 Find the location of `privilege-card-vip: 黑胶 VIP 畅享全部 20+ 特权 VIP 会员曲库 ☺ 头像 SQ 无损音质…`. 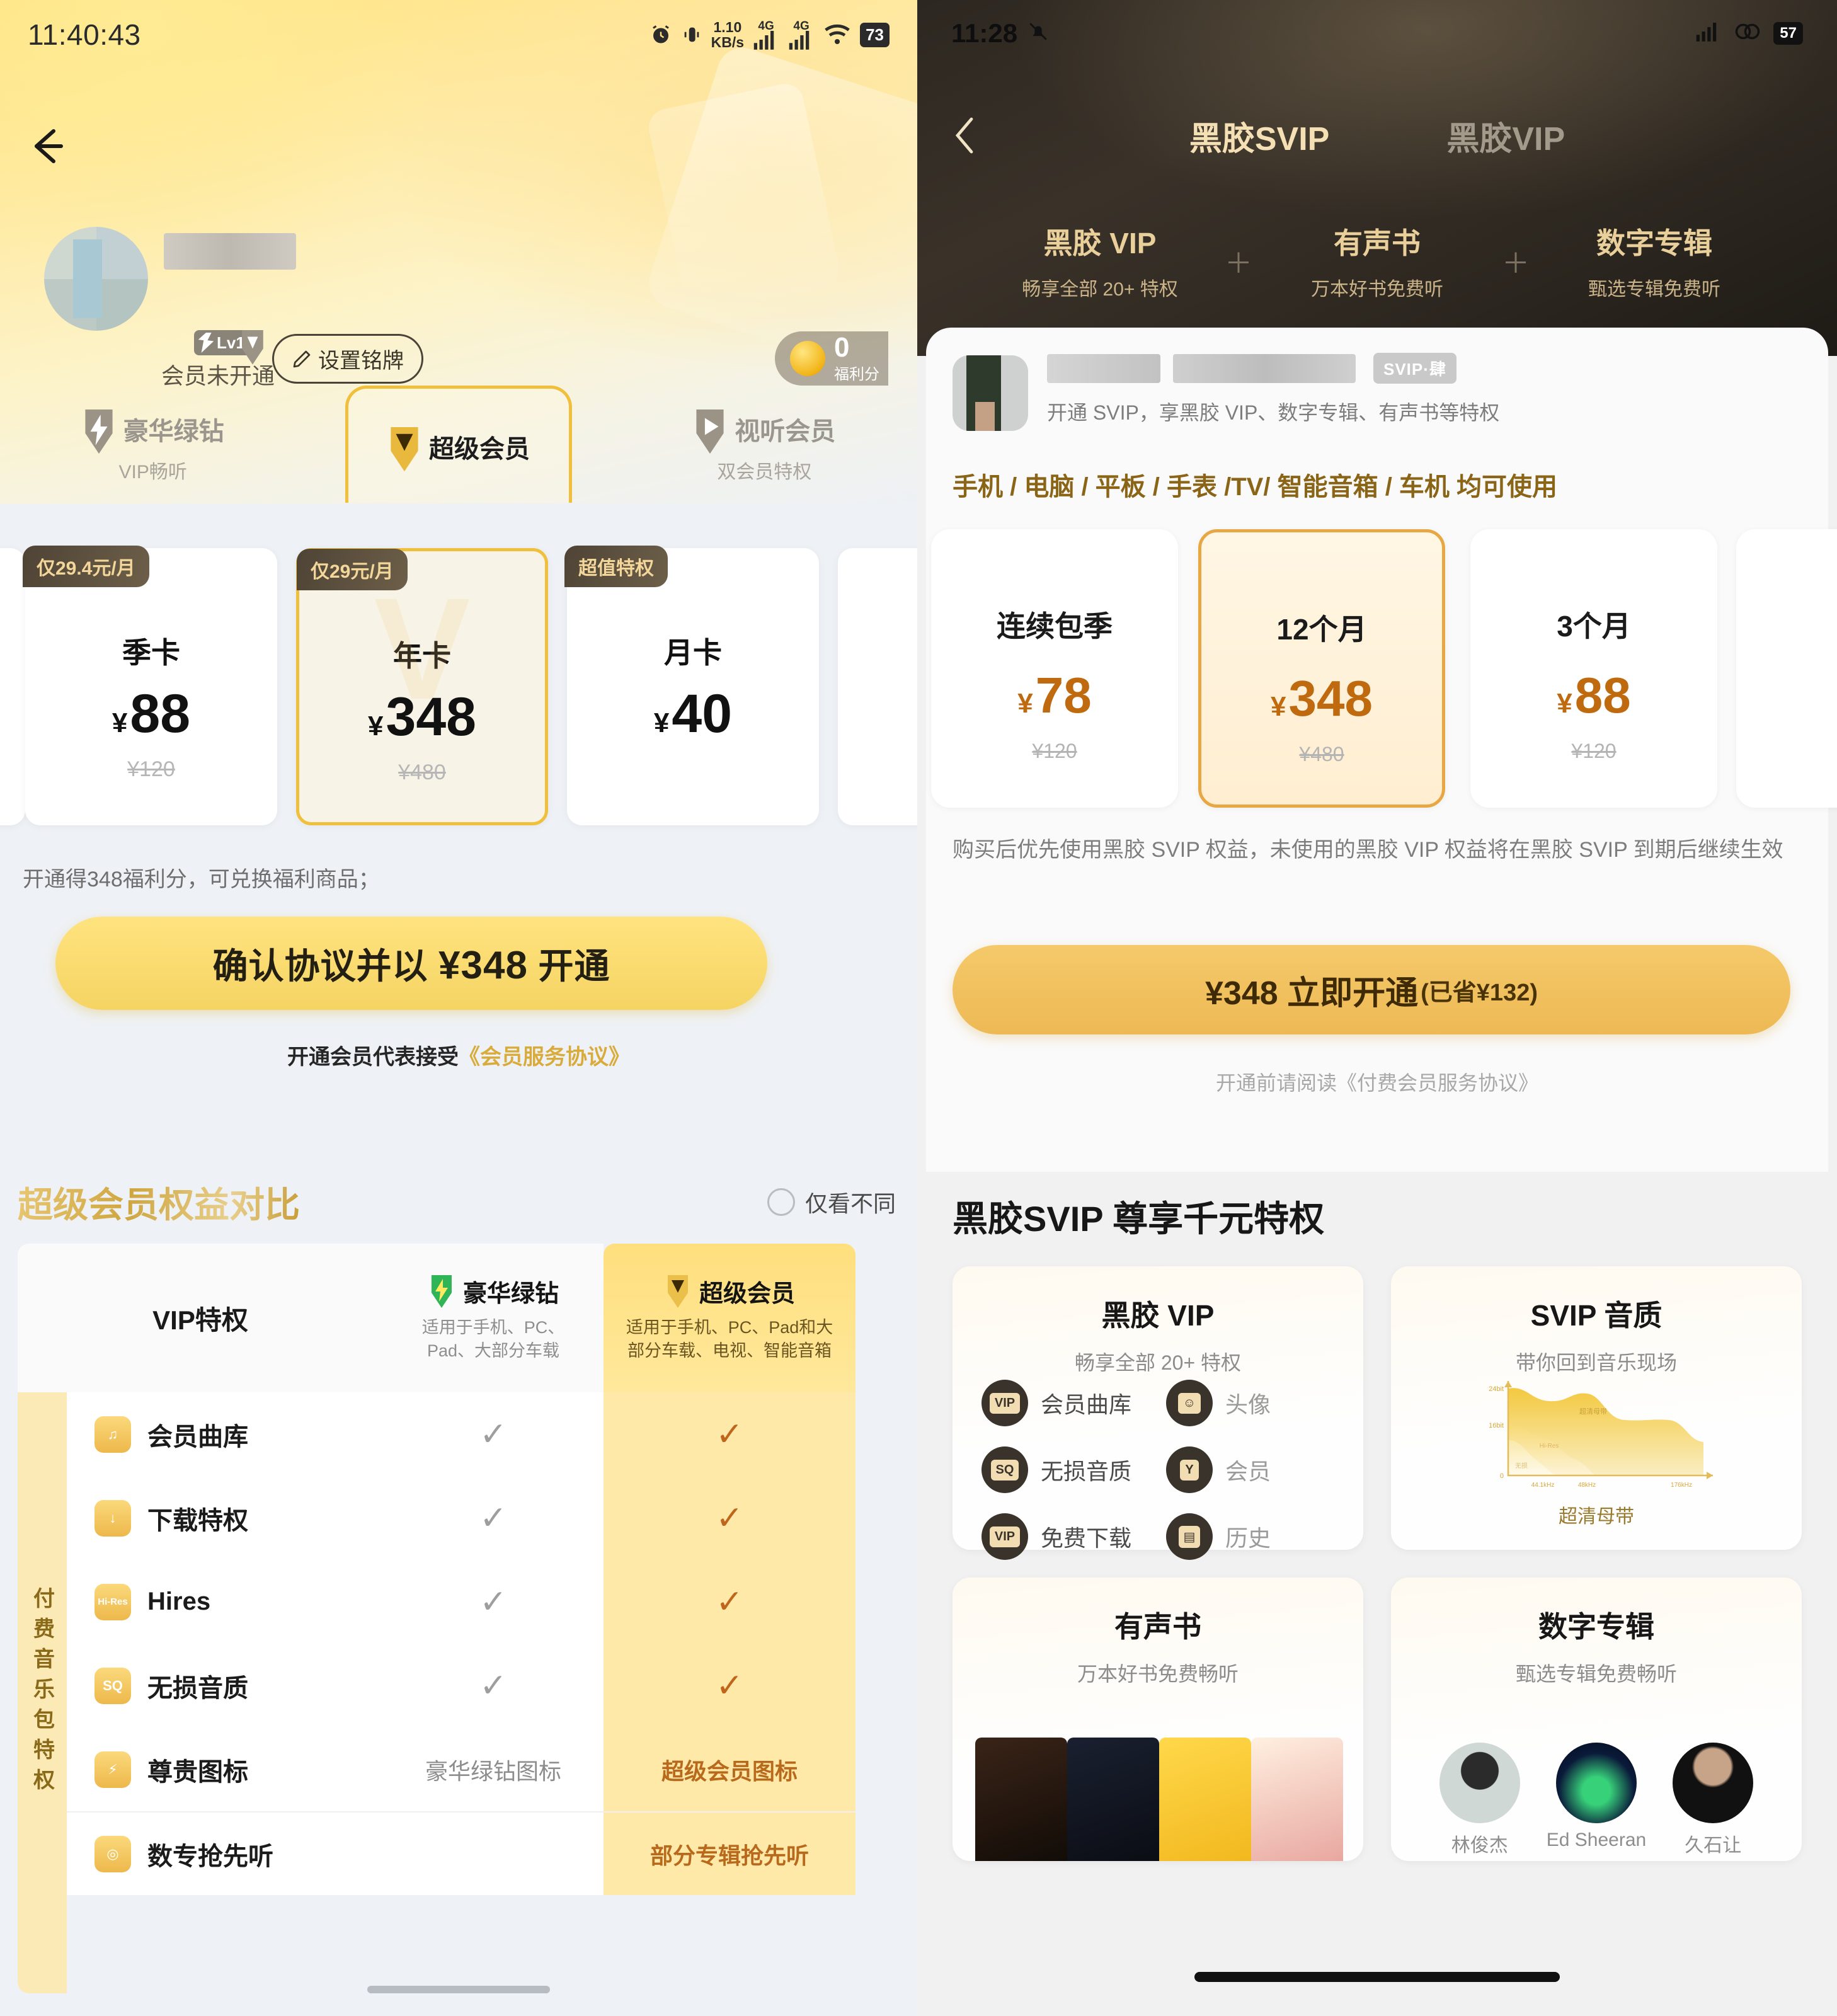

privilege-card-vip: 黑胶 VIP 畅享全部 20+ 特权 VIP 会员曲库 ☺ 头像 SQ 无损音质… is located at coordinates (1158, 1413).